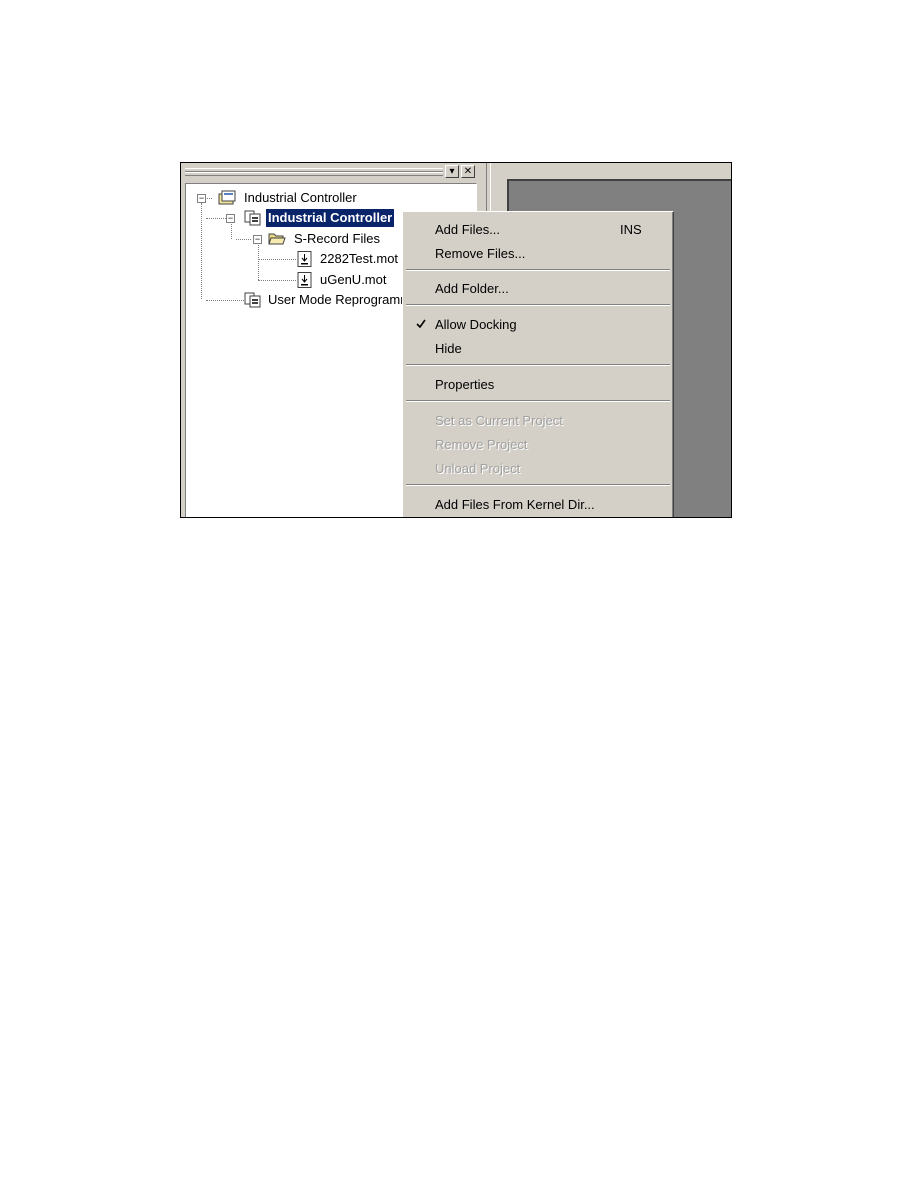 The width and height of the screenshot is (912, 1204). Describe the element at coordinates (538, 445) in the screenshot. I see `menu-item-remove-project: Remove Project` at that location.